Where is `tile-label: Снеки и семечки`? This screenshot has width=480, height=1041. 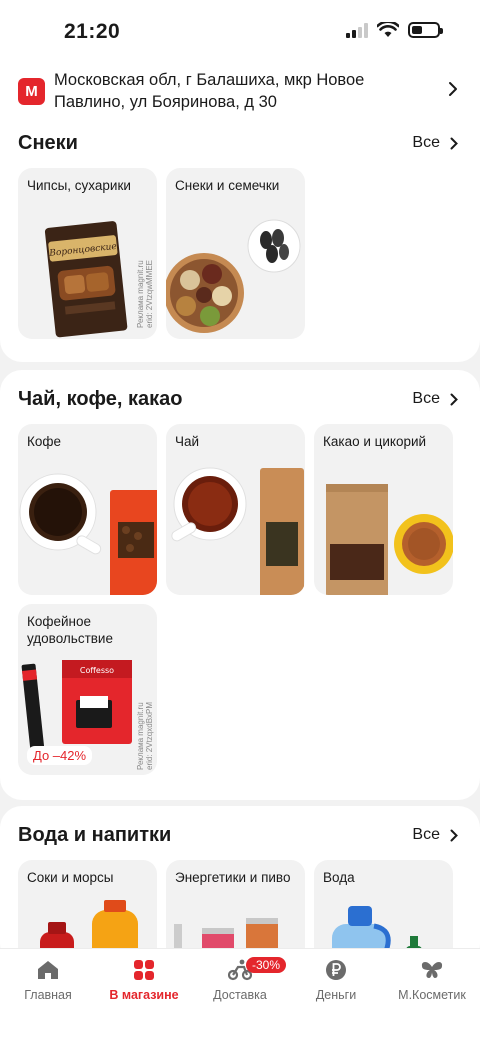 tile-label: Снеки и семечки is located at coordinates (227, 185).